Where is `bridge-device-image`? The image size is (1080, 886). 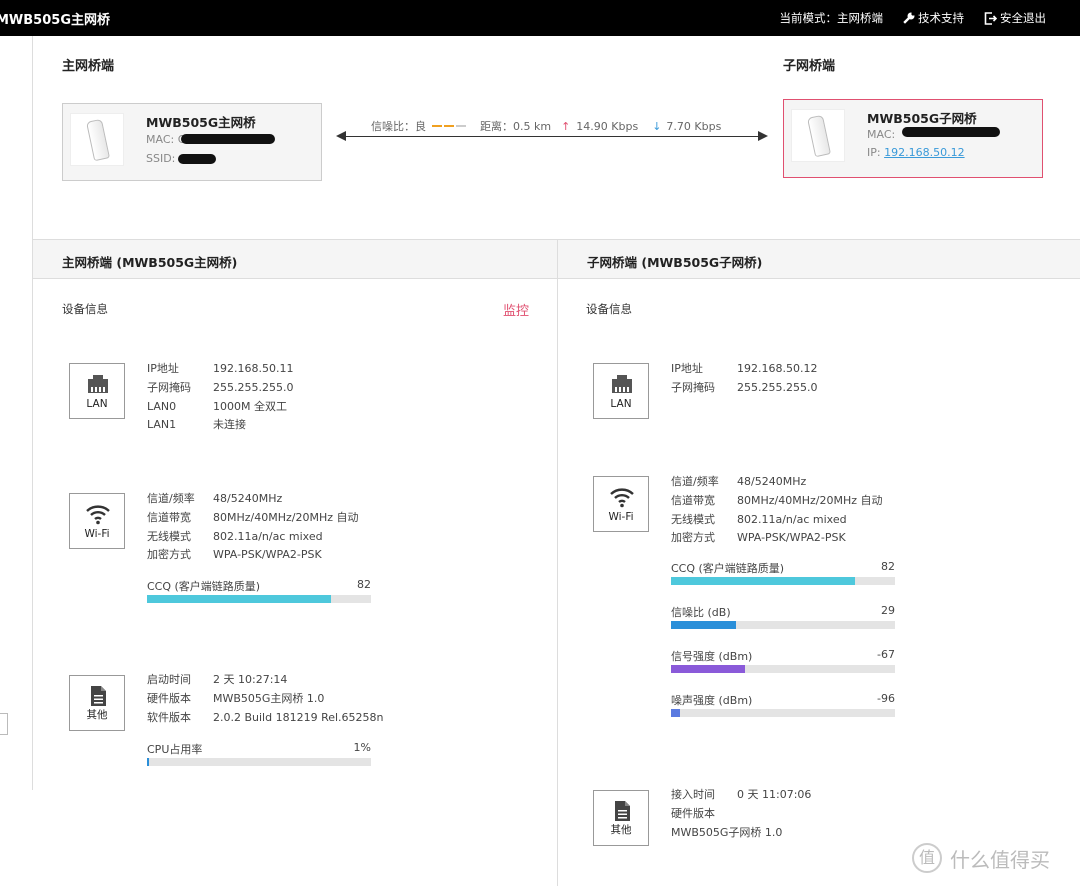
bridge-device-image is located at coordinates (97, 139).